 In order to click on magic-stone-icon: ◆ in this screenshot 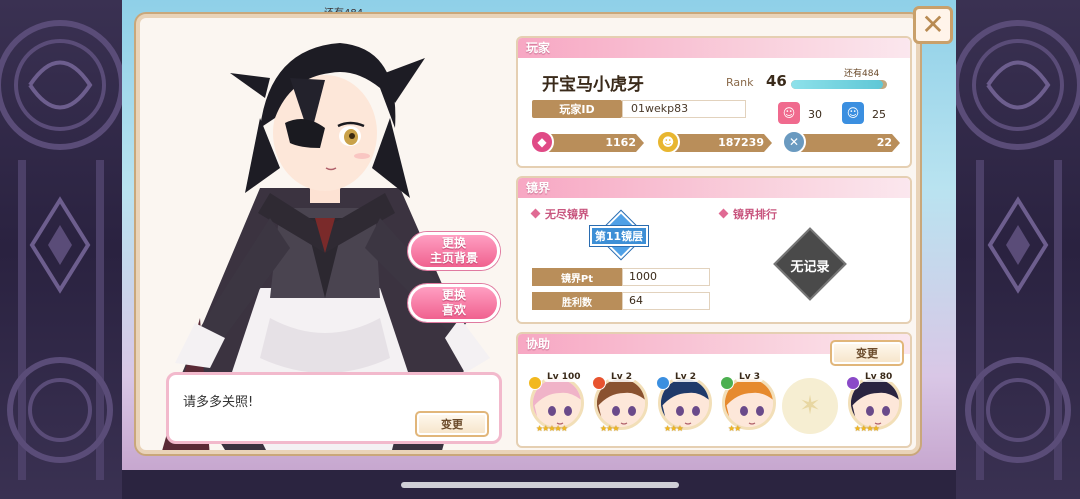, I will do `click(542, 142)`.